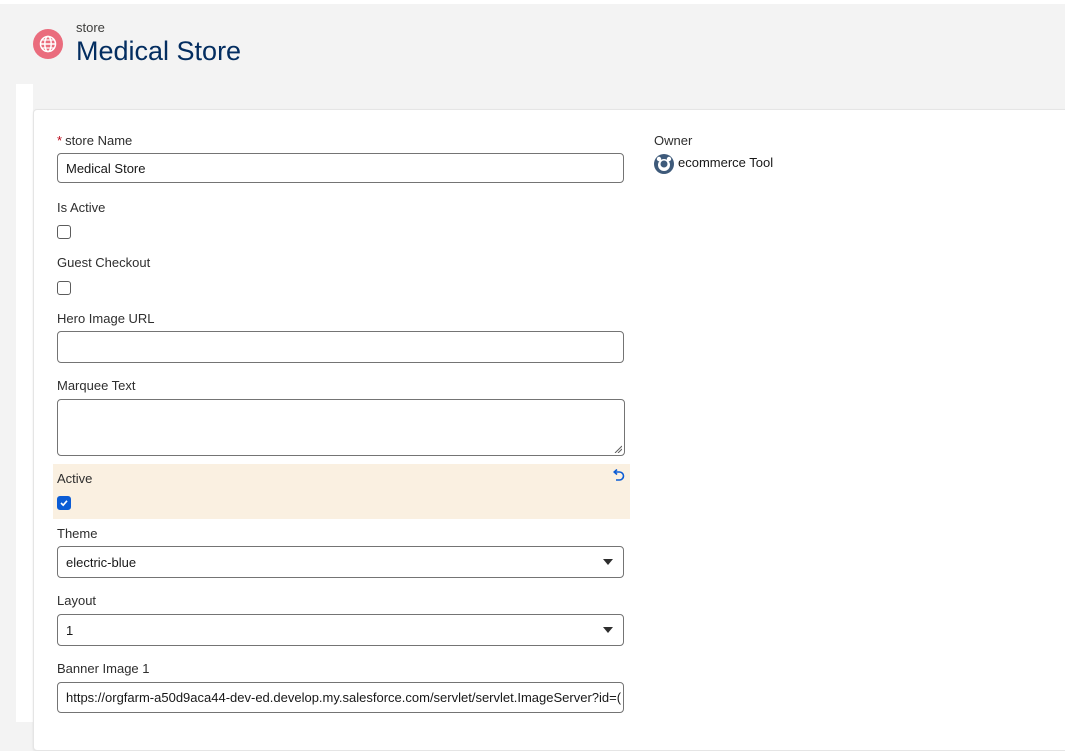 The image size is (1065, 751). What do you see at coordinates (95, 140) in the screenshot?
I see `store-name-label: * store Name` at bounding box center [95, 140].